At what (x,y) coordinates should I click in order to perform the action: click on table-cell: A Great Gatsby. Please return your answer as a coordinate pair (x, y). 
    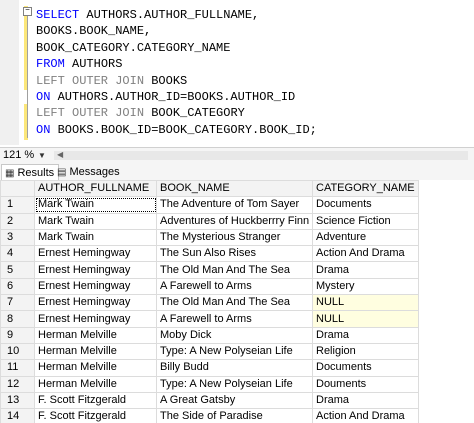
    Looking at the image, I should click on (234, 400).